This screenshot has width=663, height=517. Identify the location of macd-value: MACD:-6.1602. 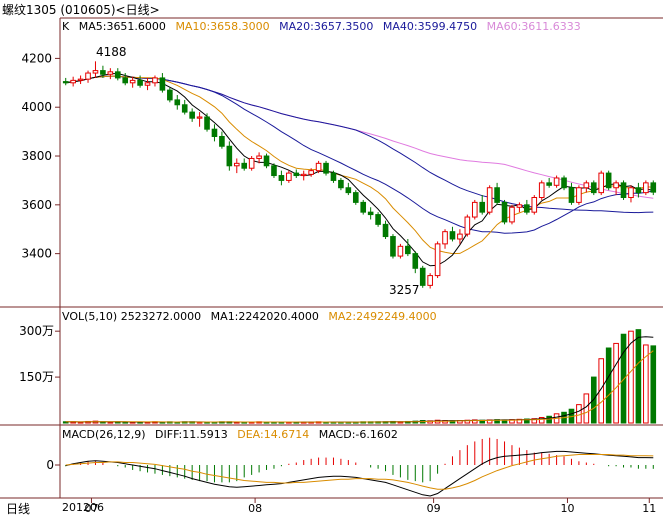
(358, 434).